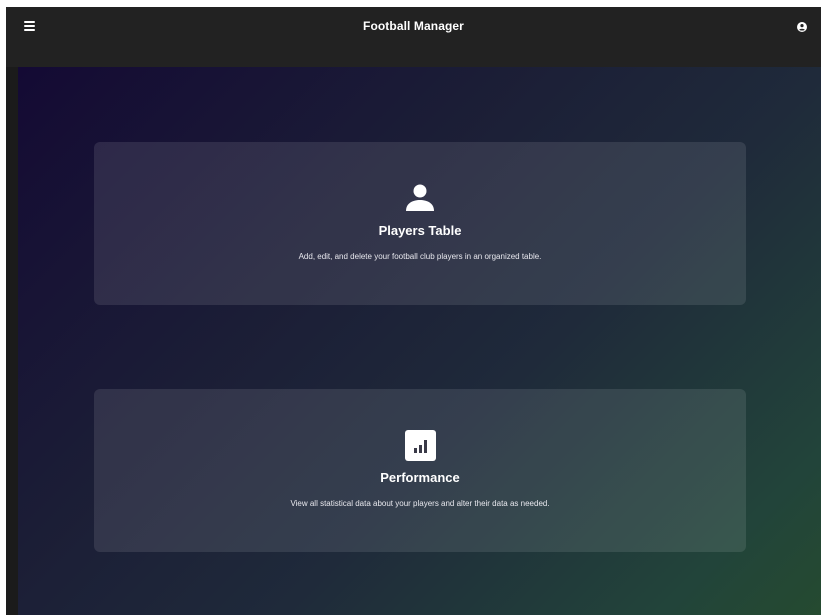 The image size is (821, 615). What do you see at coordinates (420, 197) in the screenshot?
I see `person-icon` at bounding box center [420, 197].